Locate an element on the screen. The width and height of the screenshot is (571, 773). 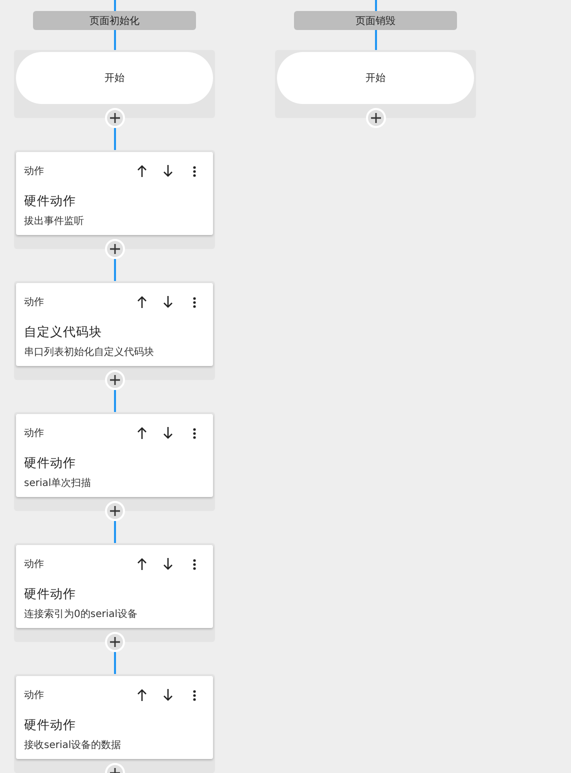
action-description: serial单次扫描 is located at coordinates (58, 483).